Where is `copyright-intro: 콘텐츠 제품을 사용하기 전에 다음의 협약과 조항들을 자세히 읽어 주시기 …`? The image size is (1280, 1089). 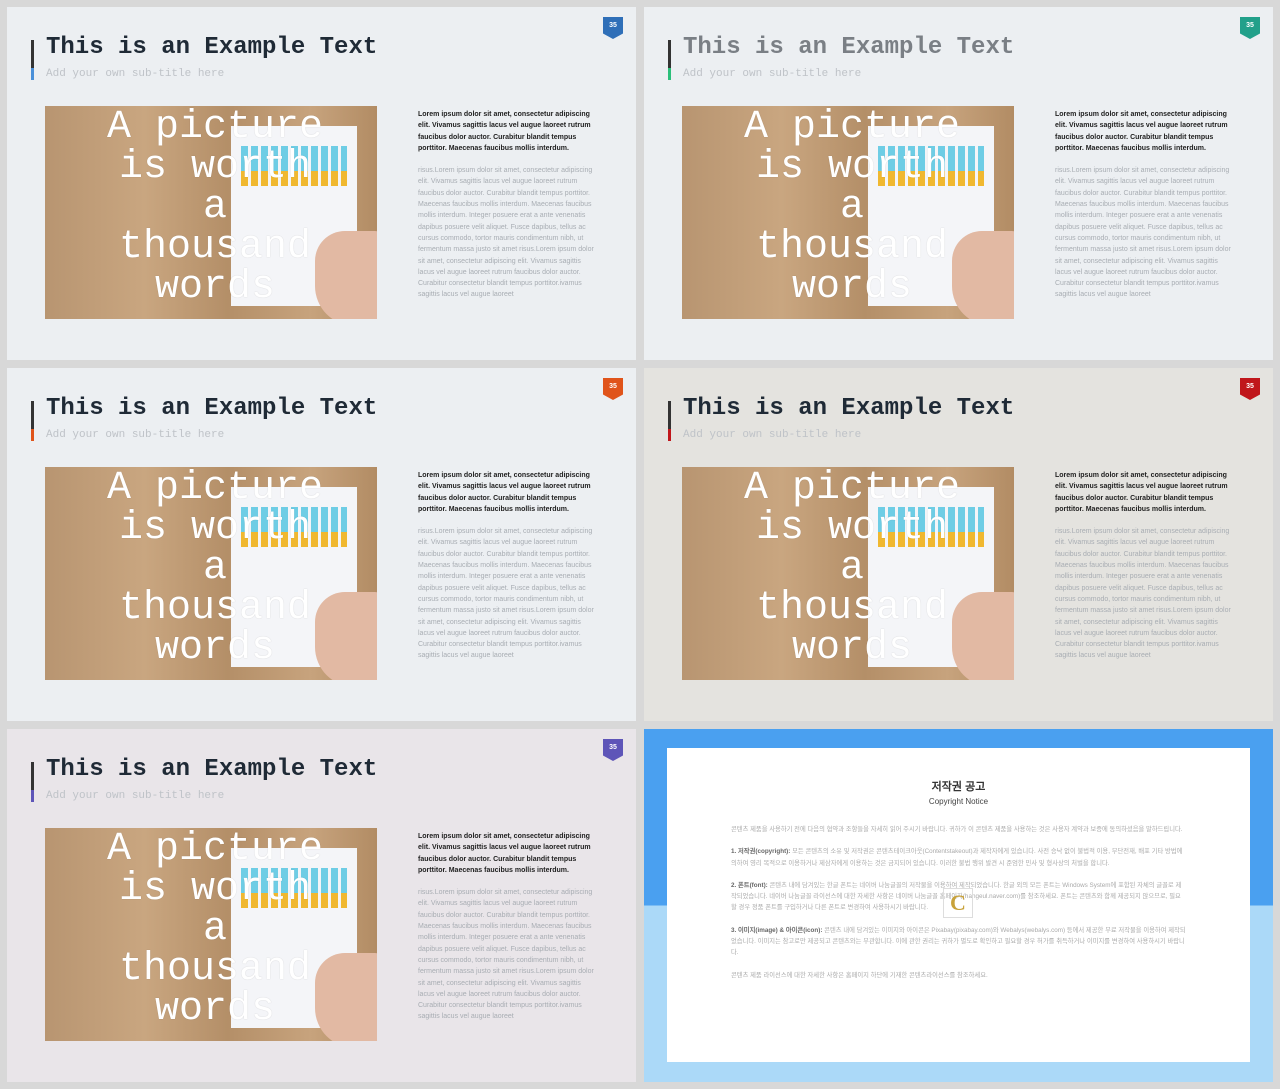
copyright-intro: 콘텐츠 제품을 사용하기 전에 다음의 협약과 조항들을 자세히 읽어 주시기 … is located at coordinates (957, 829).